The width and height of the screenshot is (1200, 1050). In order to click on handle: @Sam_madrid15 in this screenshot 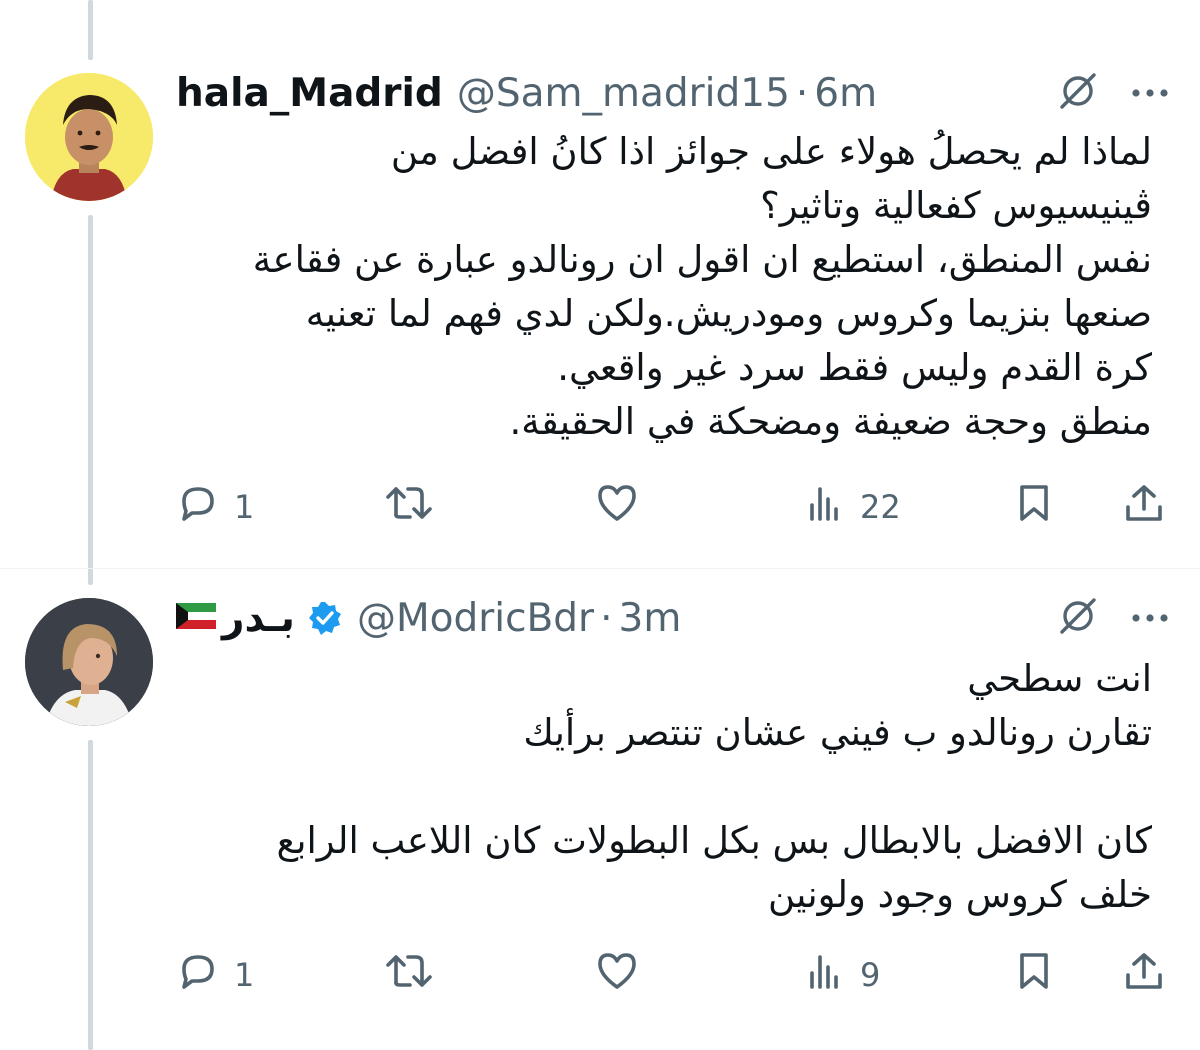, I will do `click(623, 93)`.